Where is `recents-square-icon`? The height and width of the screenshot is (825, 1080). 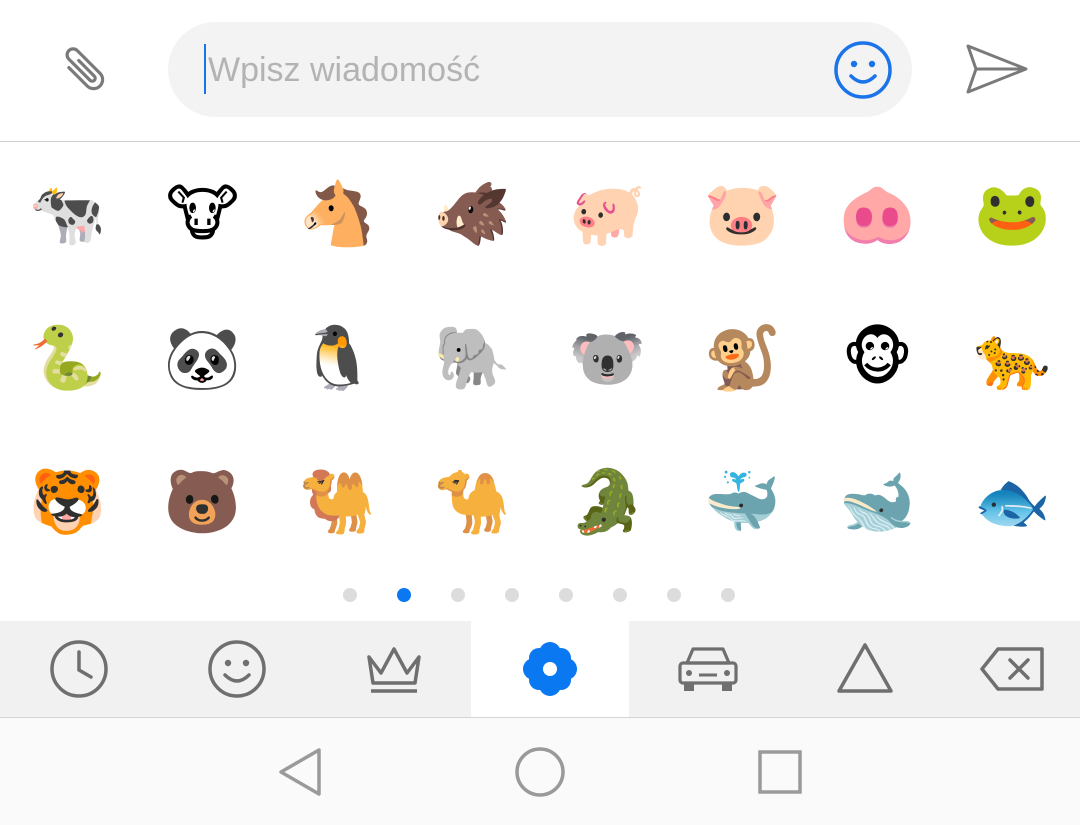
recents-square-icon is located at coordinates (780, 772).